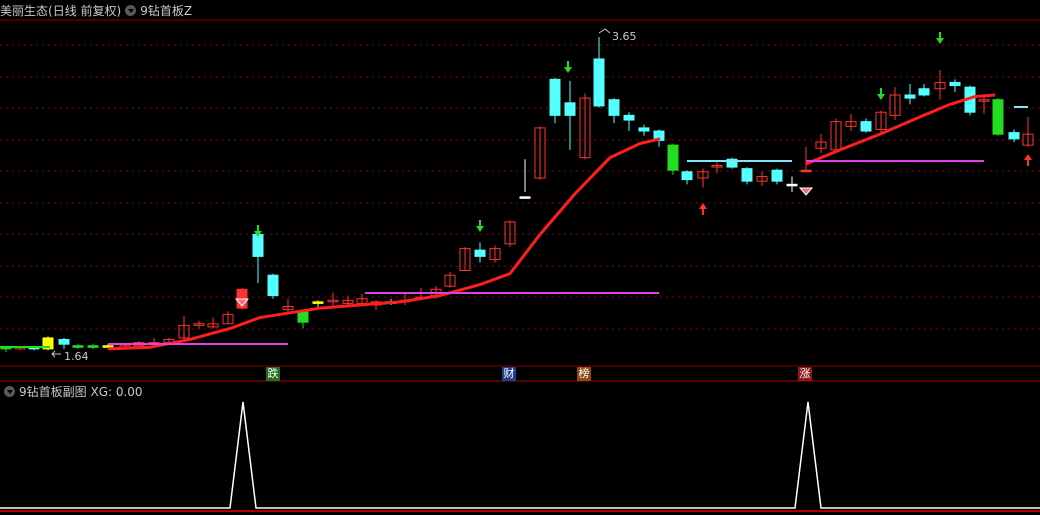 The image size is (1040, 515). What do you see at coordinates (509, 374) in the screenshot?
I see `event-tag: 财` at bounding box center [509, 374].